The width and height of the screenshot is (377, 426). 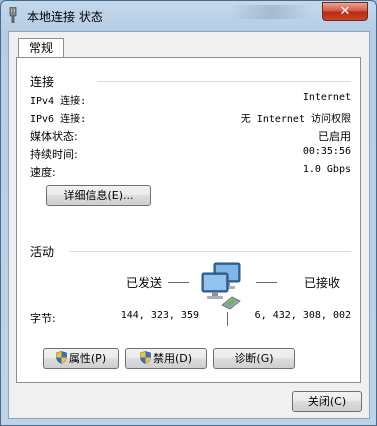 What do you see at coordinates (302, 315) in the screenshot?
I see `bytes-received-value: 6, 432, 308, 002` at bounding box center [302, 315].